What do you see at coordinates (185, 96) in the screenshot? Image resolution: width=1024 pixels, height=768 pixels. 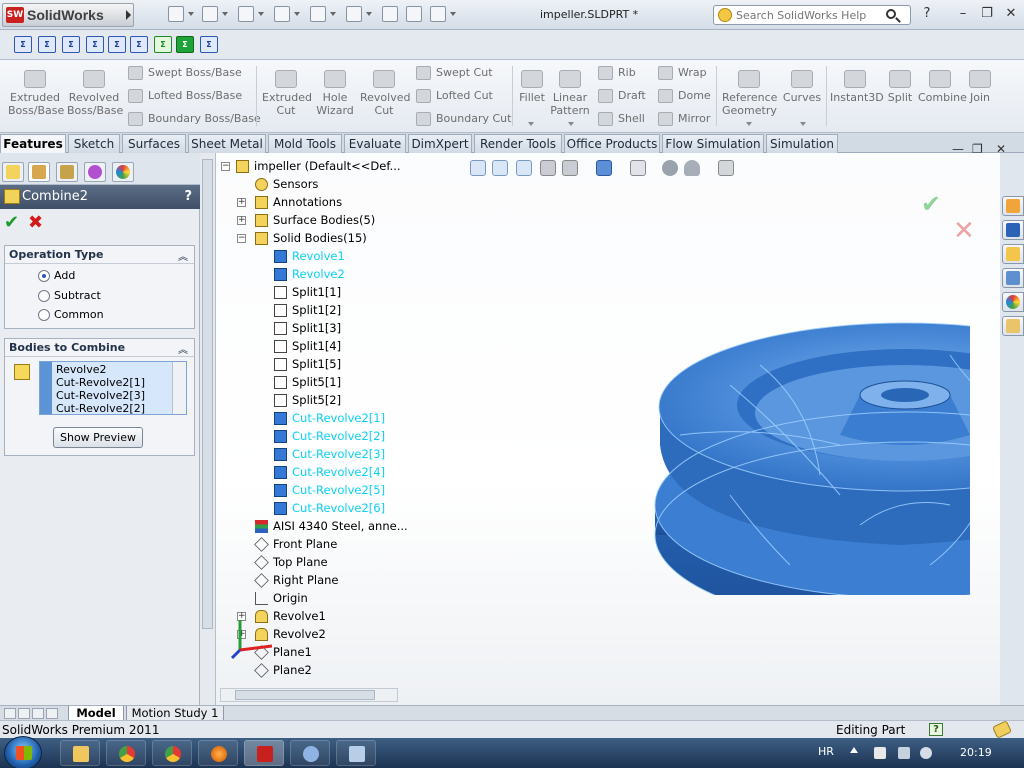 I see `lofted-boss-button: Lofted Boss/Base` at bounding box center [185, 96].